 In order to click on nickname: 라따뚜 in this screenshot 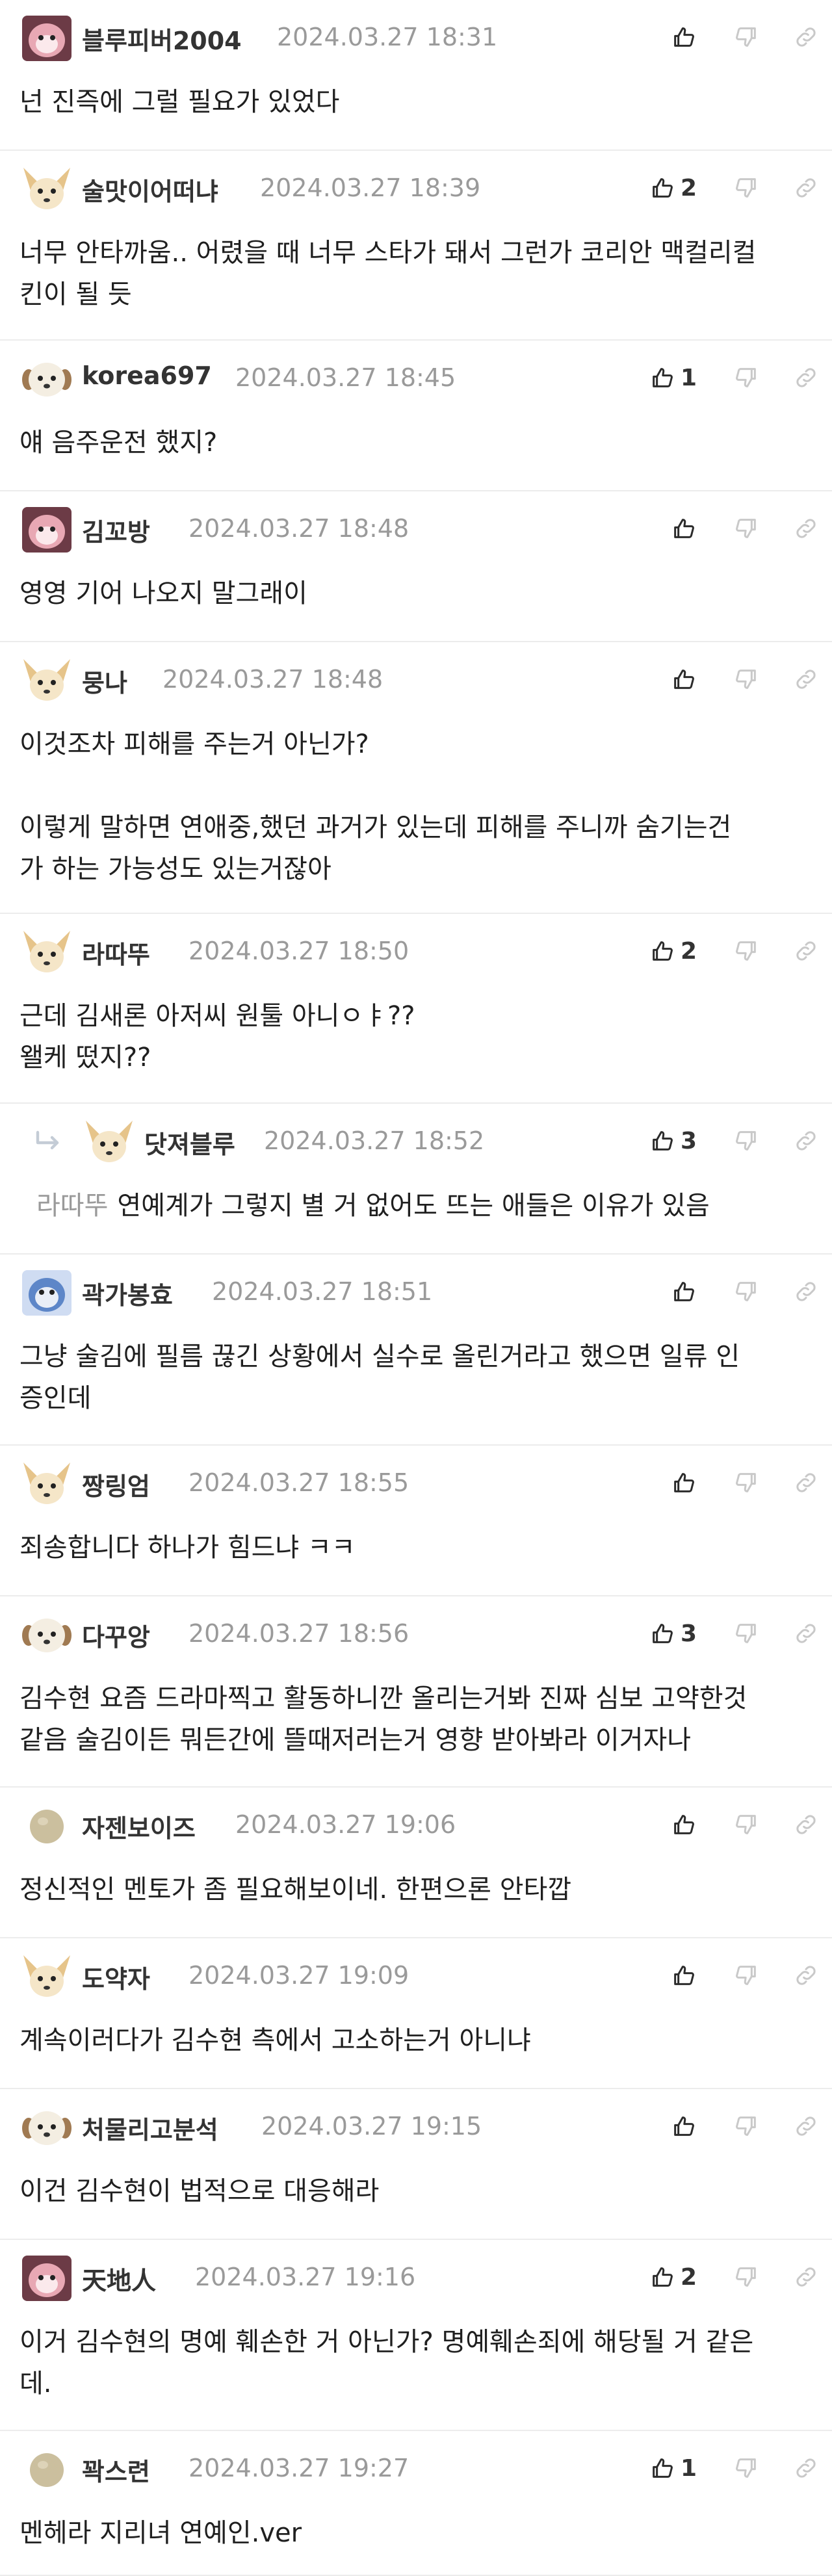, I will do `click(116, 952)`.